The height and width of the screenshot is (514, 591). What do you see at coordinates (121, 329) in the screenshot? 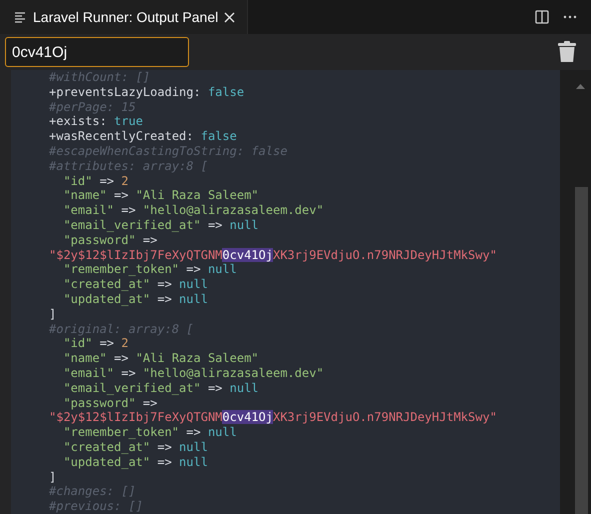
I see `code-comment: #original: array:8 [` at bounding box center [121, 329].